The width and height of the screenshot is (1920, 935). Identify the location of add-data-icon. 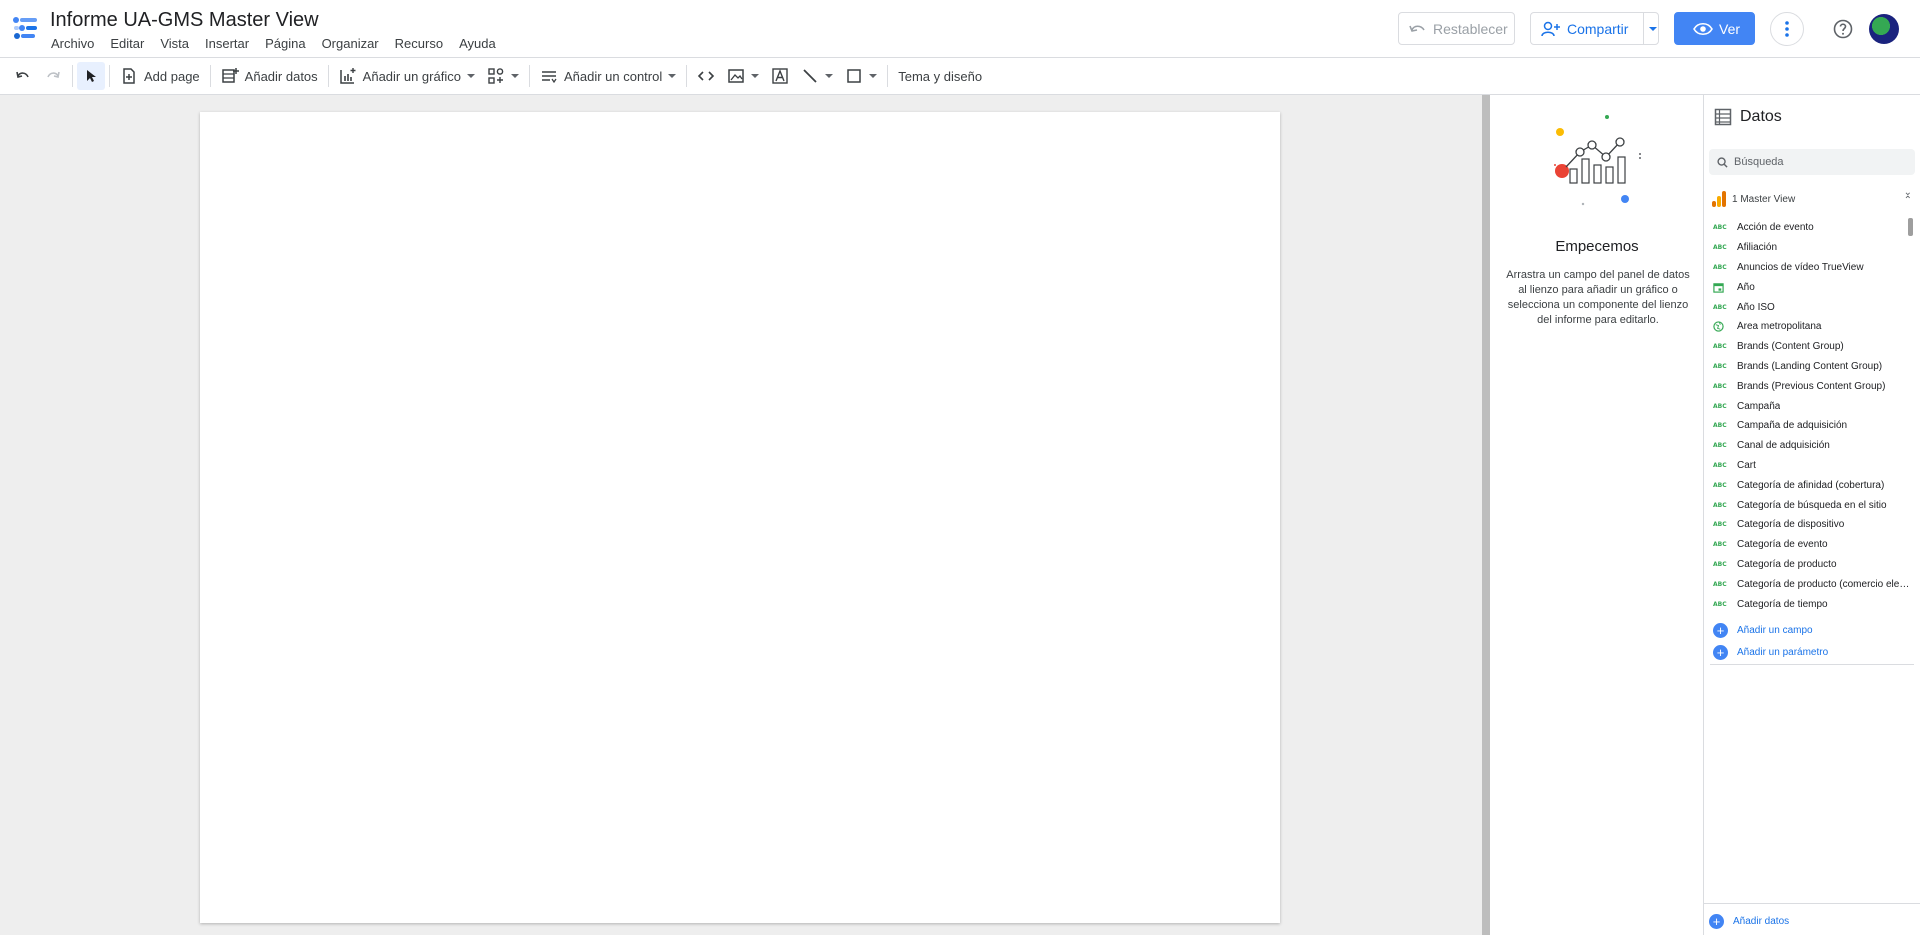
(230, 75).